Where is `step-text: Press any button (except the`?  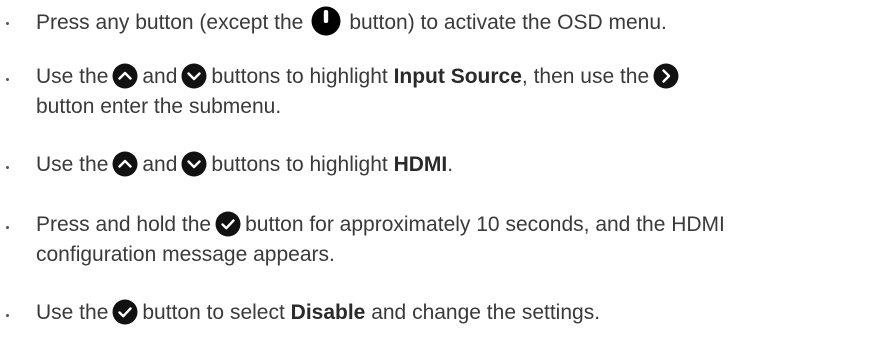
step-text: Press any button (except the is located at coordinates (170, 22).